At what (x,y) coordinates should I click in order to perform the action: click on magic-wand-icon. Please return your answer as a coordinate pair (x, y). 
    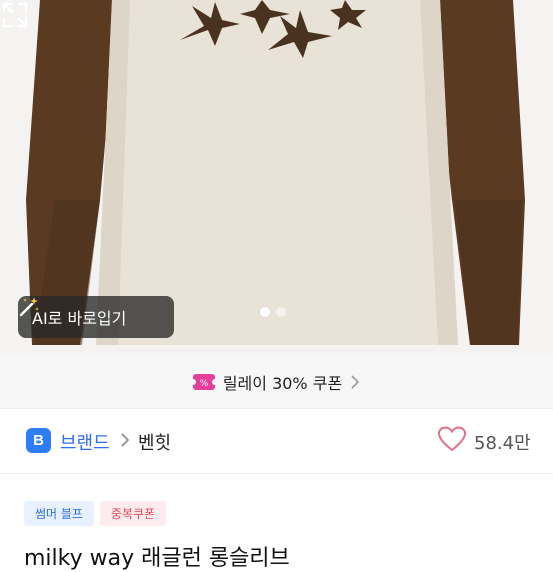
    Looking at the image, I should click on (29, 307).